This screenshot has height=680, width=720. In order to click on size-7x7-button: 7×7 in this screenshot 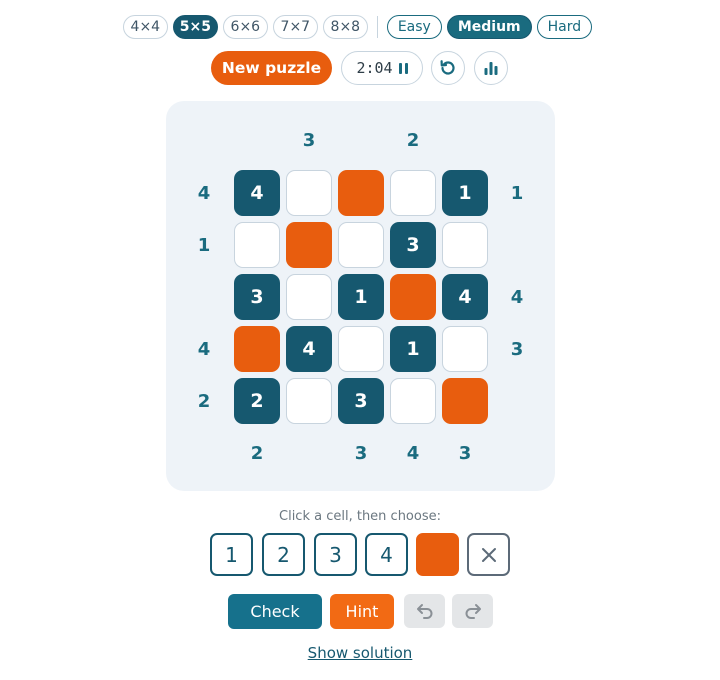, I will do `click(295, 27)`.